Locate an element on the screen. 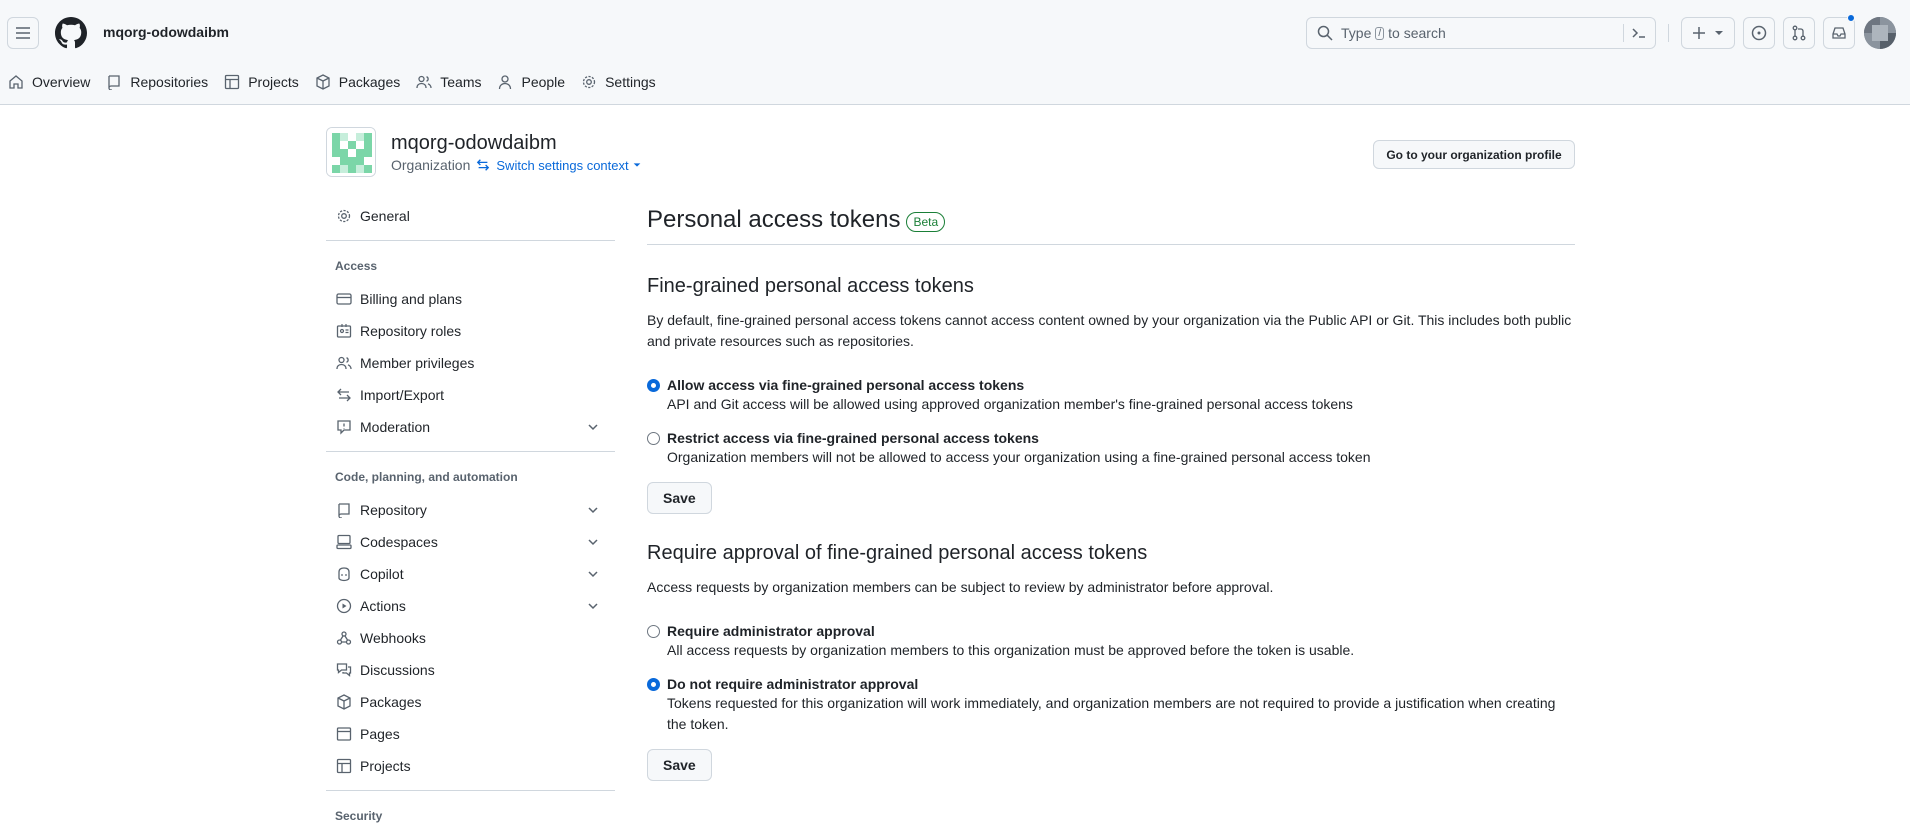 This screenshot has height=833, width=1910. sidebar-item-actions: Actions is located at coordinates (470, 606).